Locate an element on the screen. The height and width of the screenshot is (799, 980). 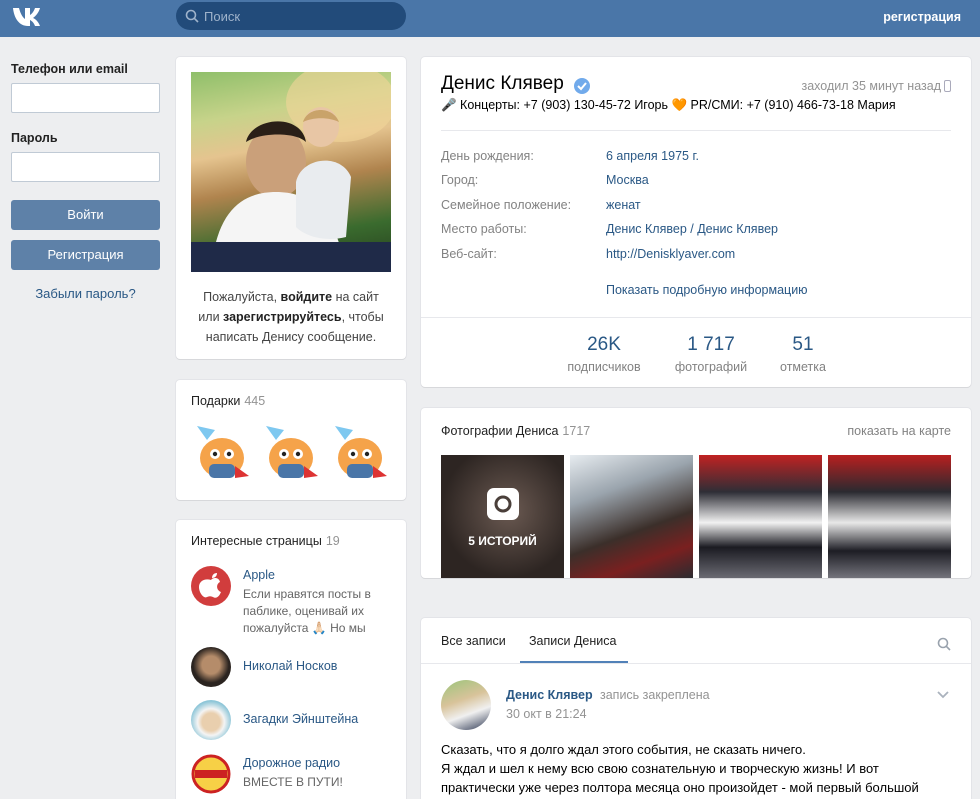
website-value: http://Denisklyaver.com is located at coordinates (670, 254).